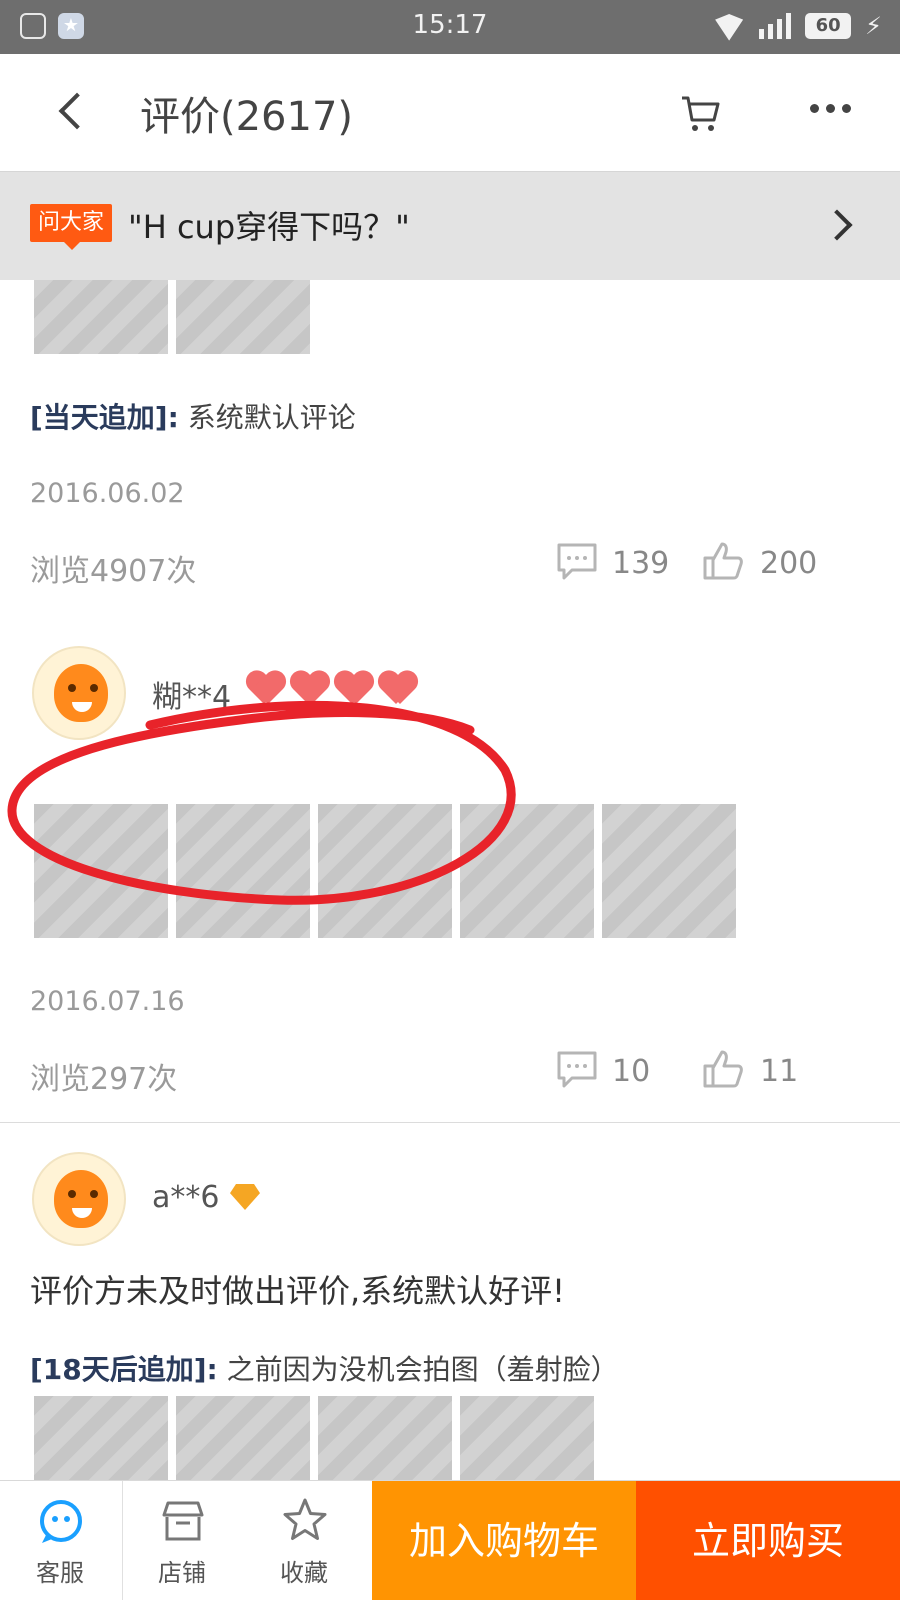  Describe the element at coordinates (304, 1573) in the screenshot. I see `favorite-label: 收藏` at that location.